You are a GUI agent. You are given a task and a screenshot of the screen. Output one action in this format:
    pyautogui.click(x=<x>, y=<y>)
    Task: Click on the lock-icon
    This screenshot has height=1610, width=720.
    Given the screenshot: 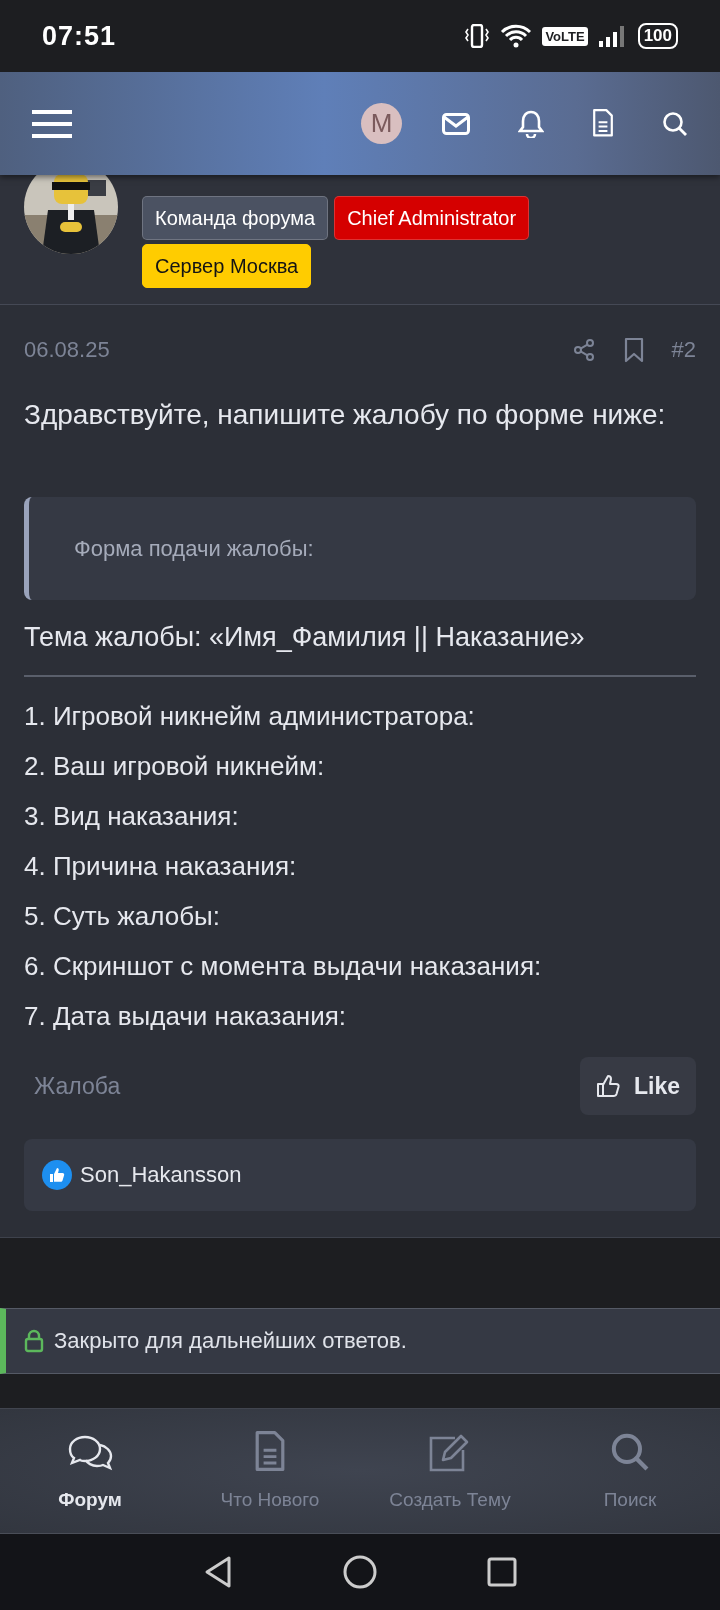 What is the action you would take?
    pyautogui.click(x=34, y=1341)
    